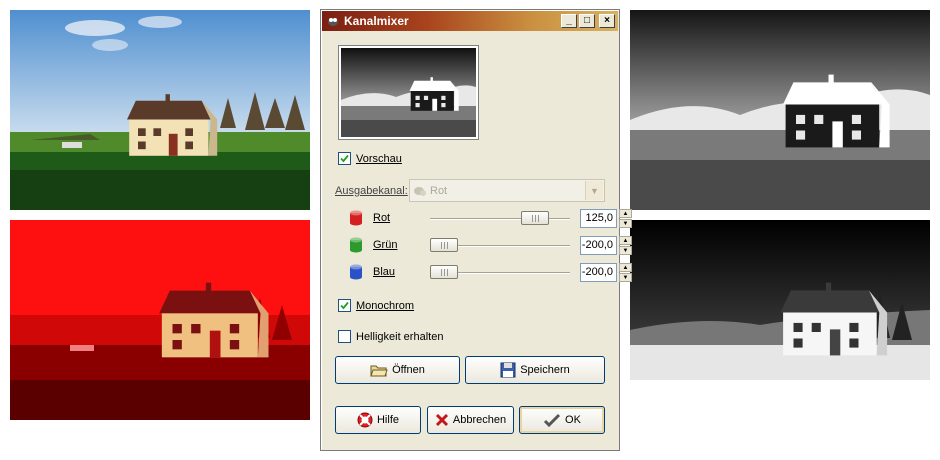 The image size is (940, 460). Describe the element at coordinates (594, 190) in the screenshot. I see `chevron-down-icon: ▼` at that location.